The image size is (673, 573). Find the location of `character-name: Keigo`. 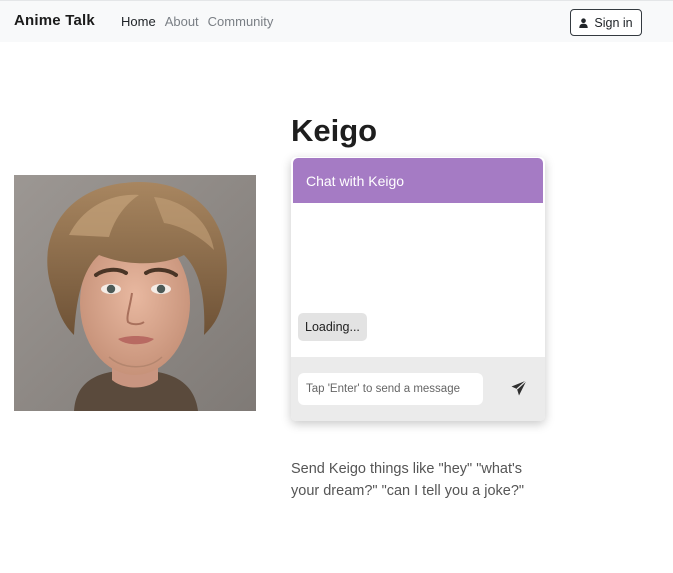

character-name: Keigo is located at coordinates (334, 130).